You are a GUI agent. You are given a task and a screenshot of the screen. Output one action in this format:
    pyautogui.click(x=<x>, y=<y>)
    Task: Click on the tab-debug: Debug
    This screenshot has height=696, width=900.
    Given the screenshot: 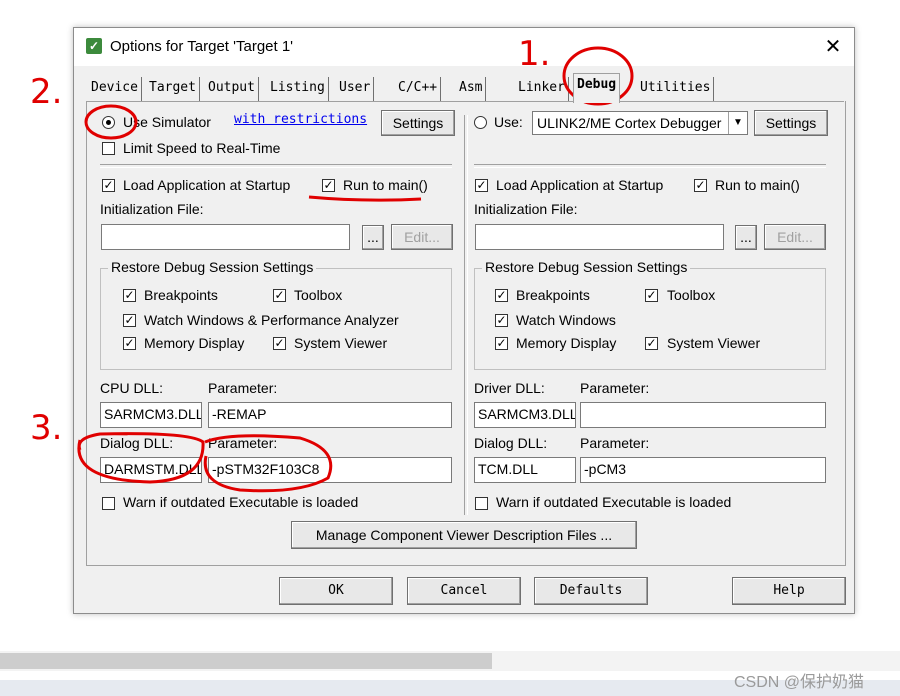 What is the action you would take?
    pyautogui.click(x=597, y=88)
    